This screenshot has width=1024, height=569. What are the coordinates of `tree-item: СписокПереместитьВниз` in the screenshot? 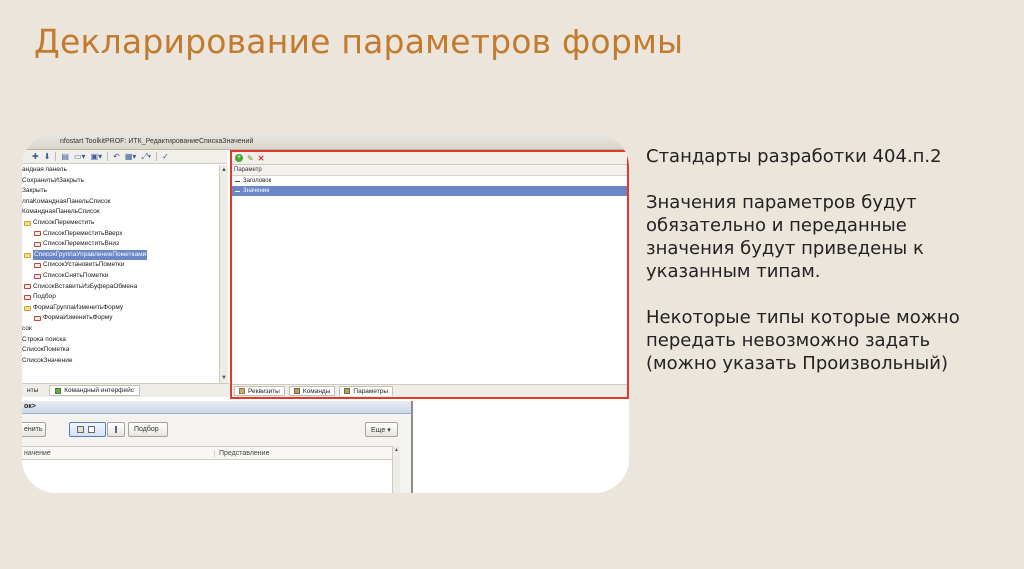 It's located at (122, 244).